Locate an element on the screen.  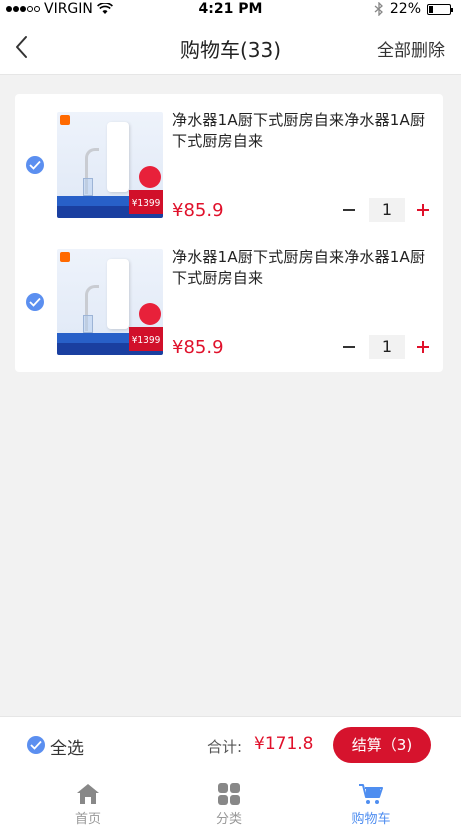
battery-icon is located at coordinates (440, 9).